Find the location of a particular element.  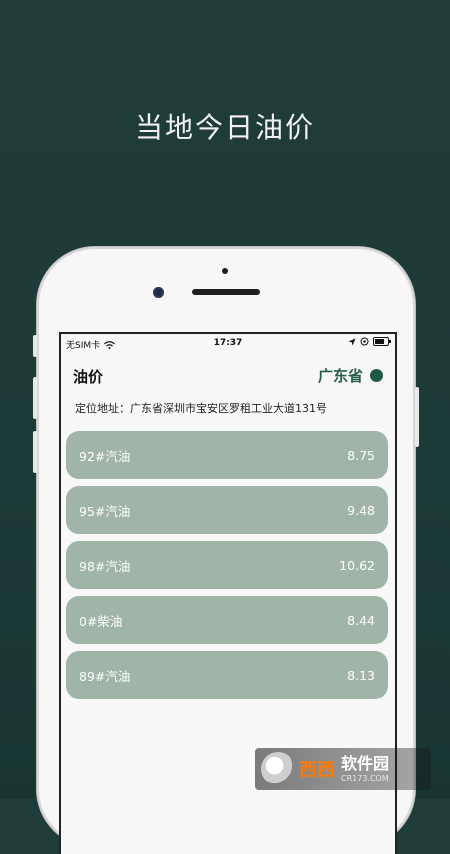

province-dot-icon is located at coordinates (376, 375).